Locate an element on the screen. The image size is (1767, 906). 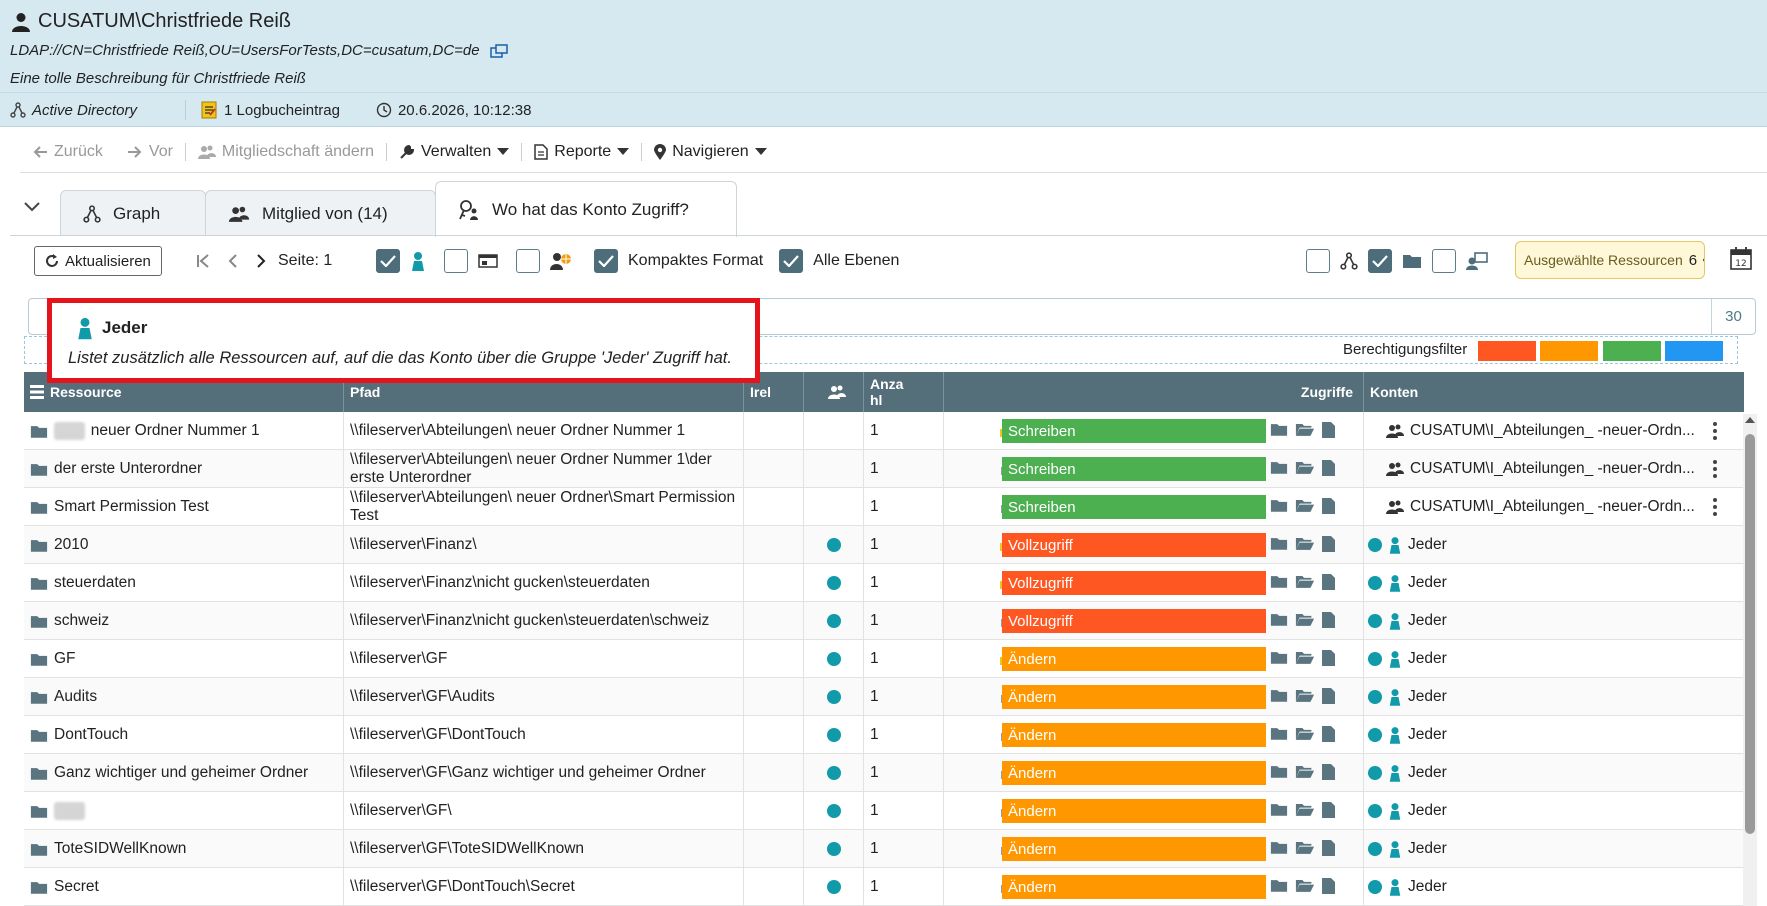
resource-cell: der erste Unterordner is located at coordinates (184, 469).